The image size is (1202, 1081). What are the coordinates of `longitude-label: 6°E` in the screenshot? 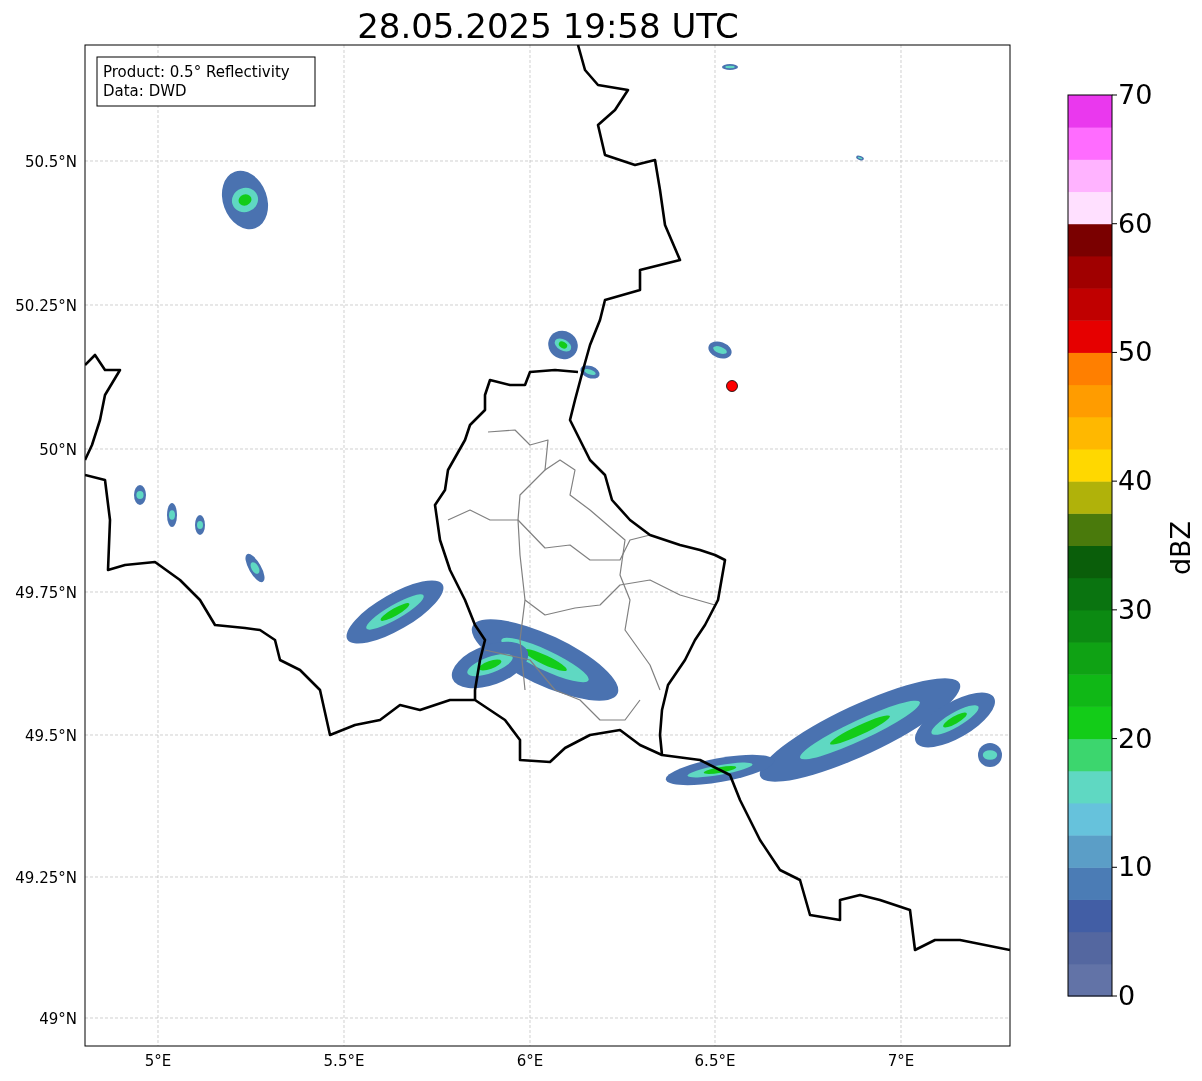 It's located at (530, 1061).